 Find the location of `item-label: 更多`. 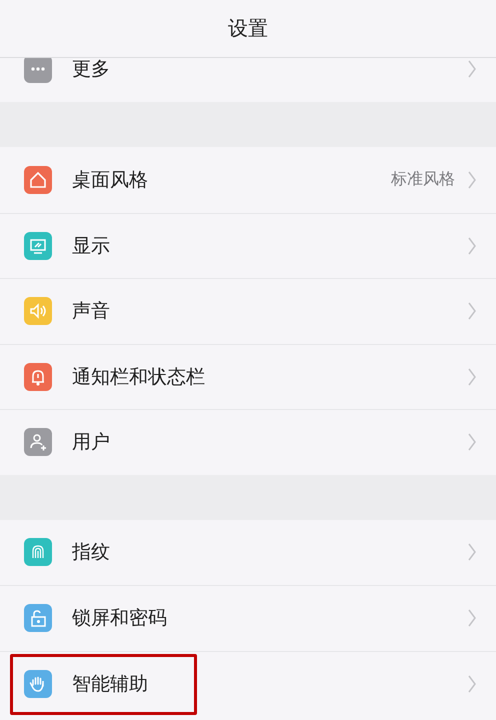

item-label: 更多 is located at coordinates (91, 70).